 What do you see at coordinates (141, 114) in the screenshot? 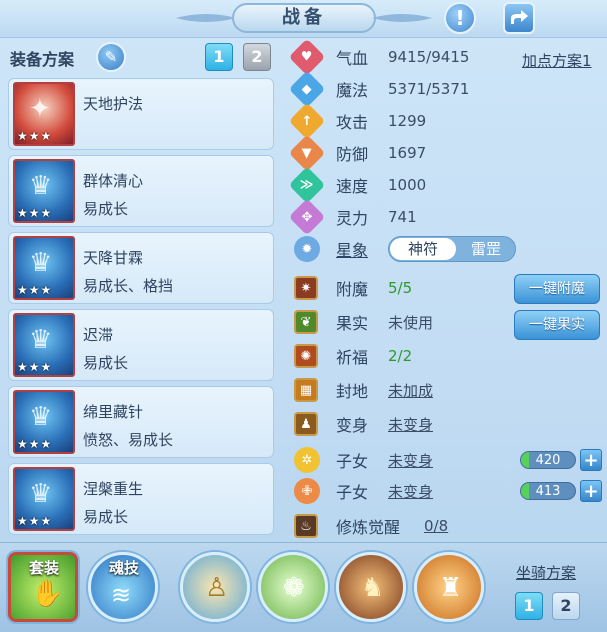
I see `equipment-card: ✦ ★★★ 天地护法` at bounding box center [141, 114].